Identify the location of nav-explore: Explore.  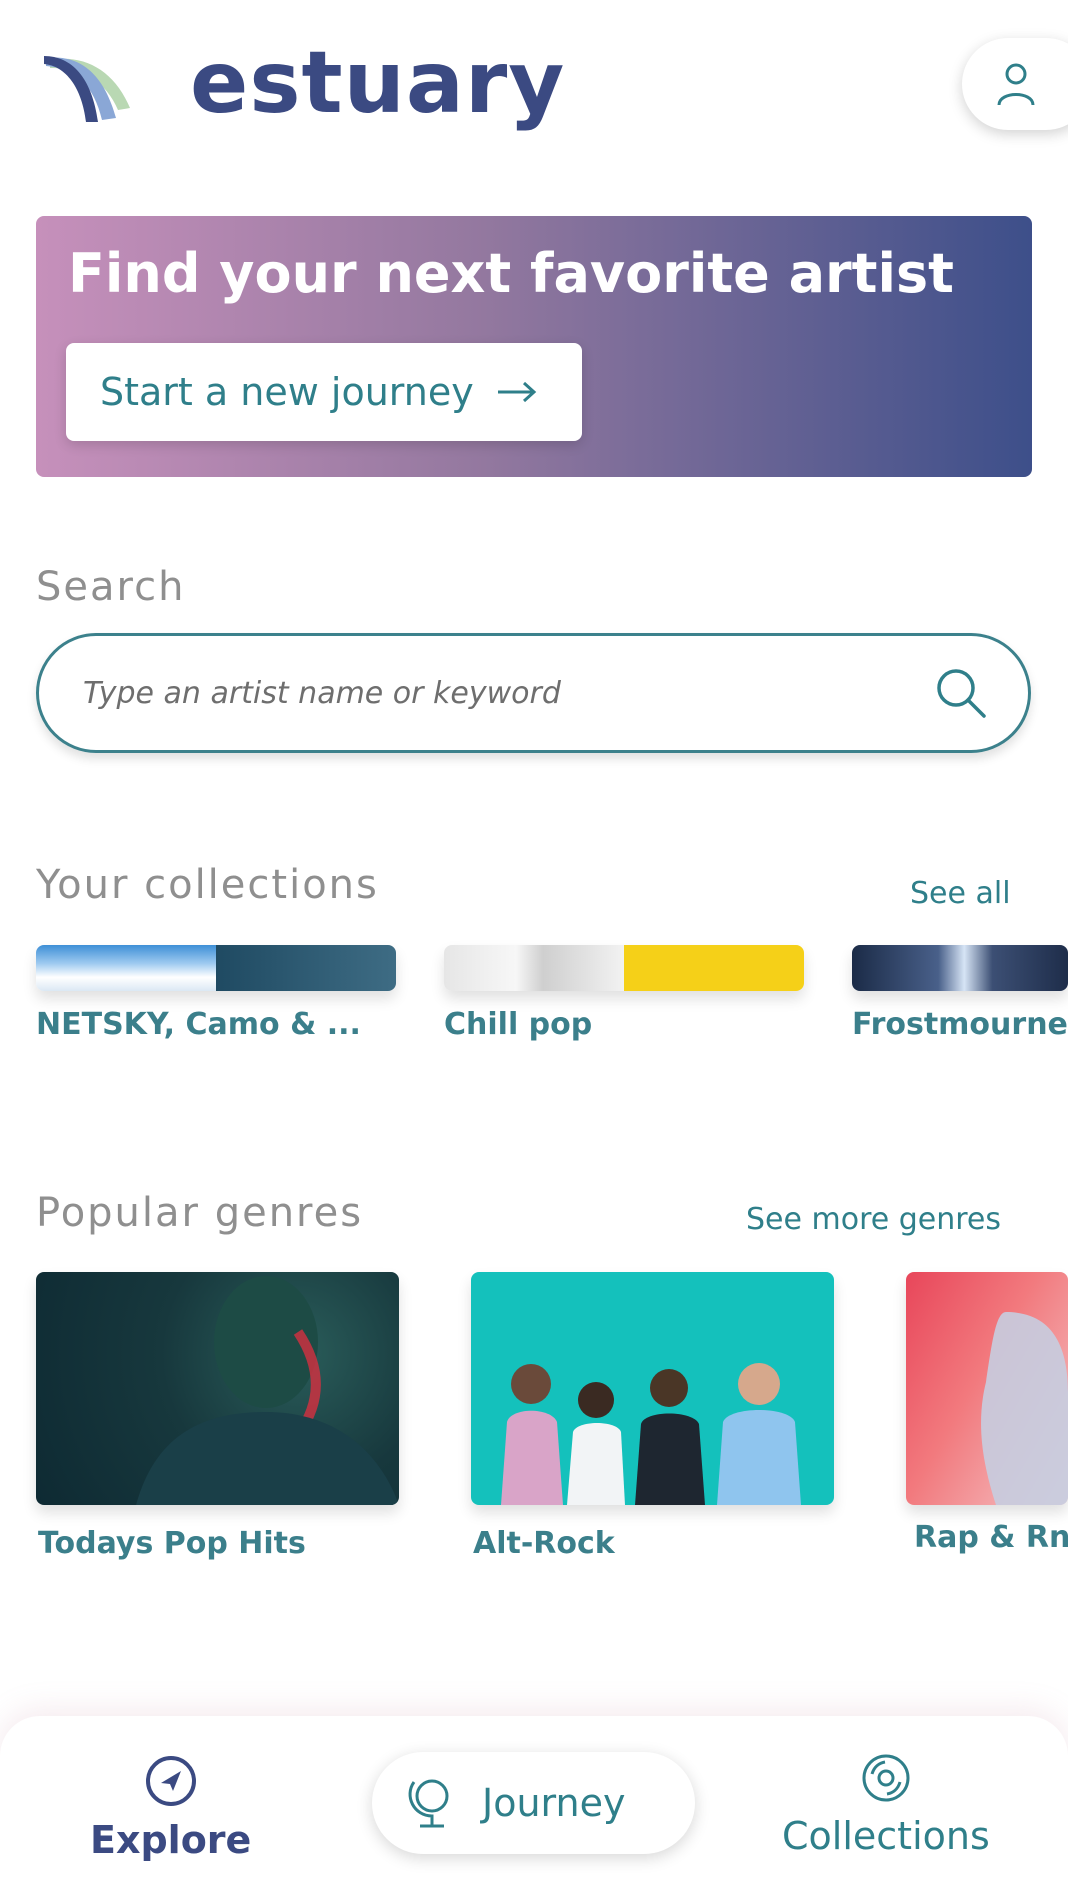
(170, 1808).